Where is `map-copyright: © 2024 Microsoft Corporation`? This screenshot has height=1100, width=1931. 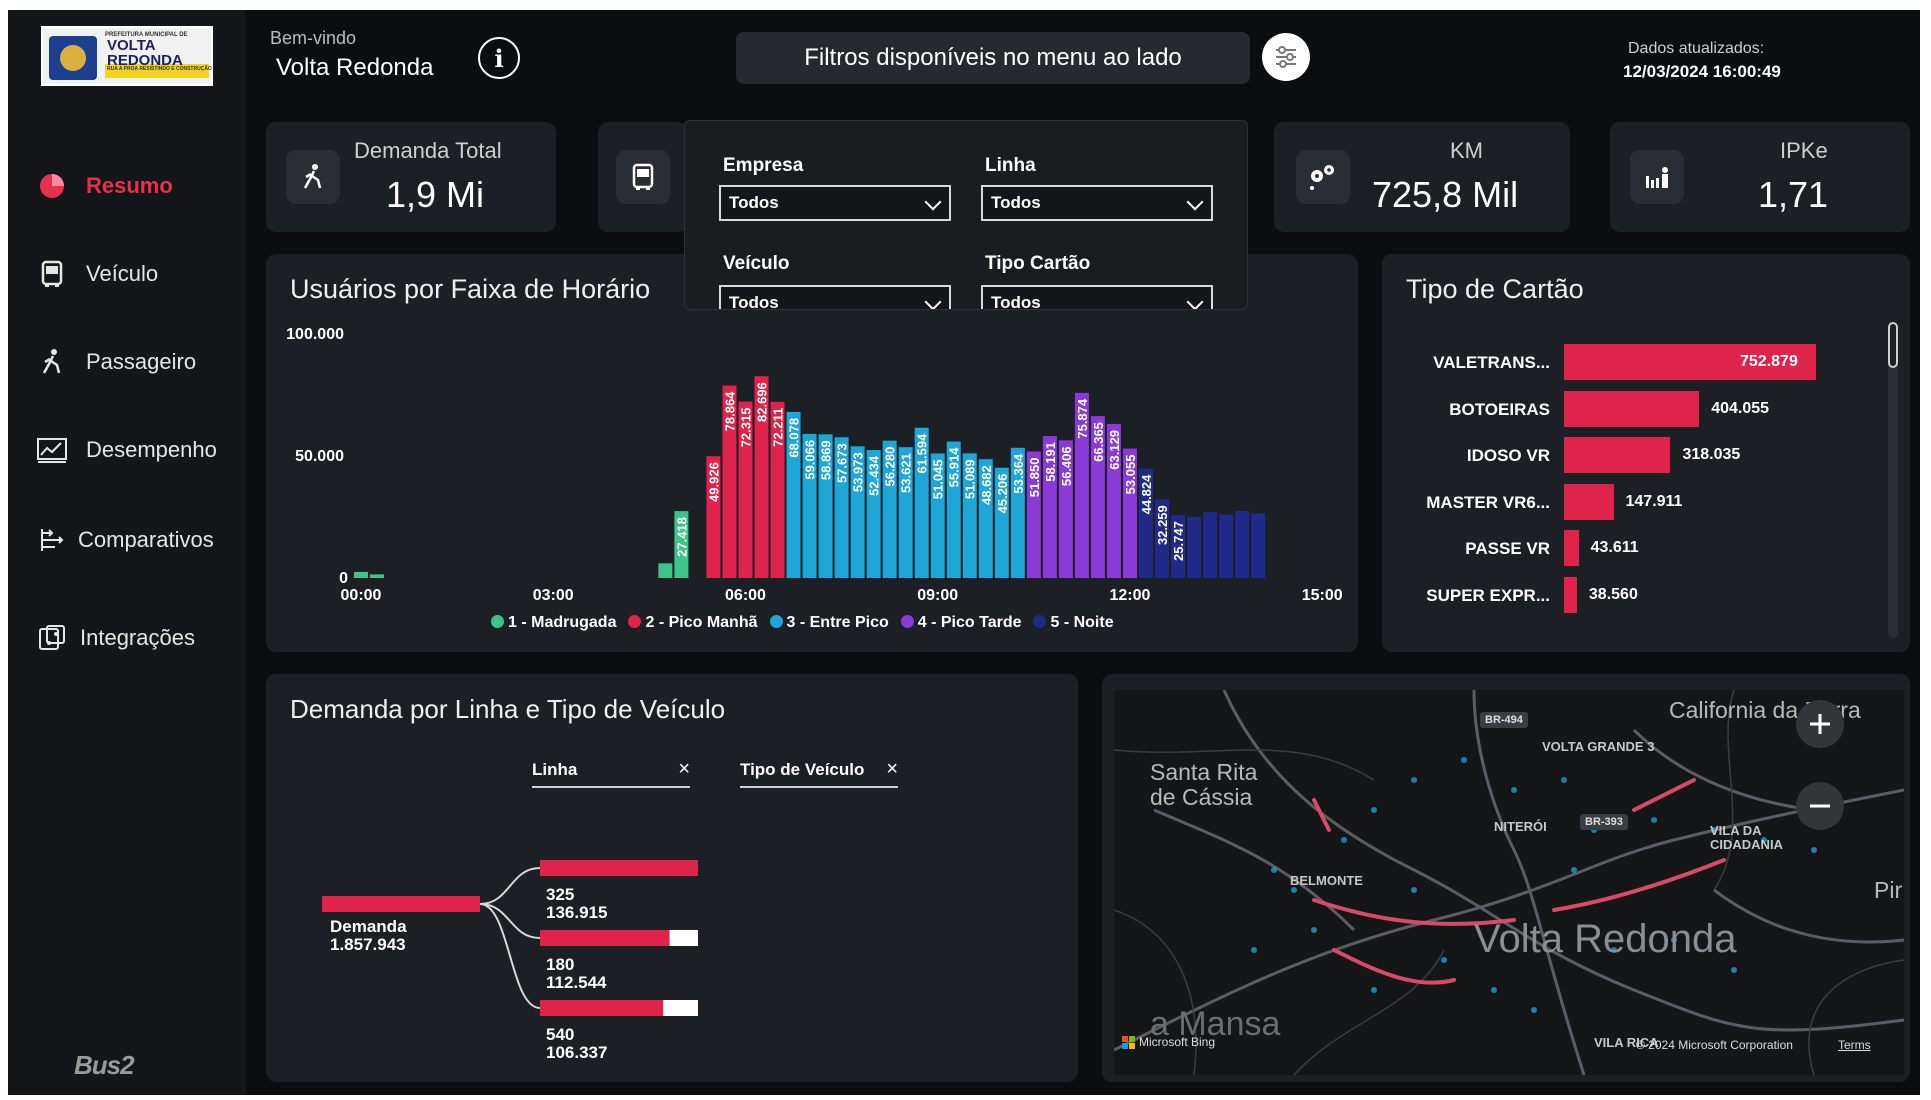 map-copyright: © 2024 Microsoft Corporation is located at coordinates (1714, 1045).